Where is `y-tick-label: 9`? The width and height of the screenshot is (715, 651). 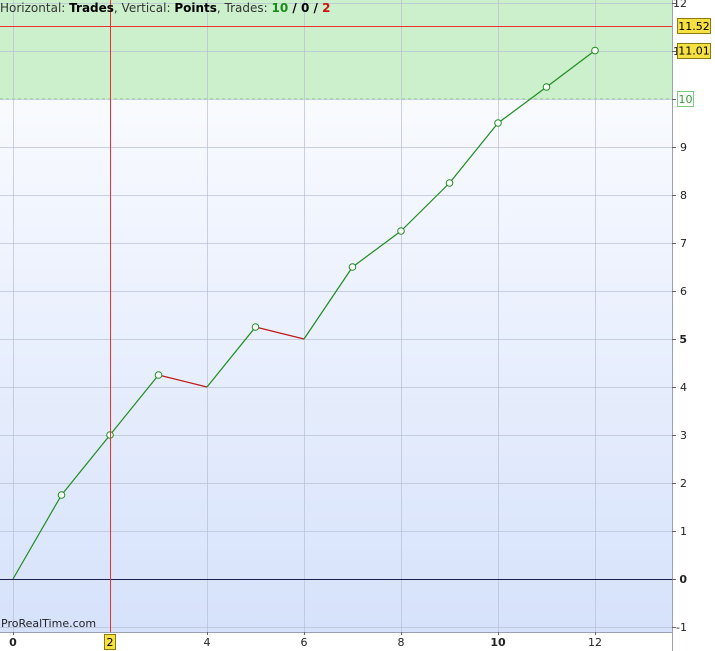
y-tick-label: 9 is located at coordinates (683, 147).